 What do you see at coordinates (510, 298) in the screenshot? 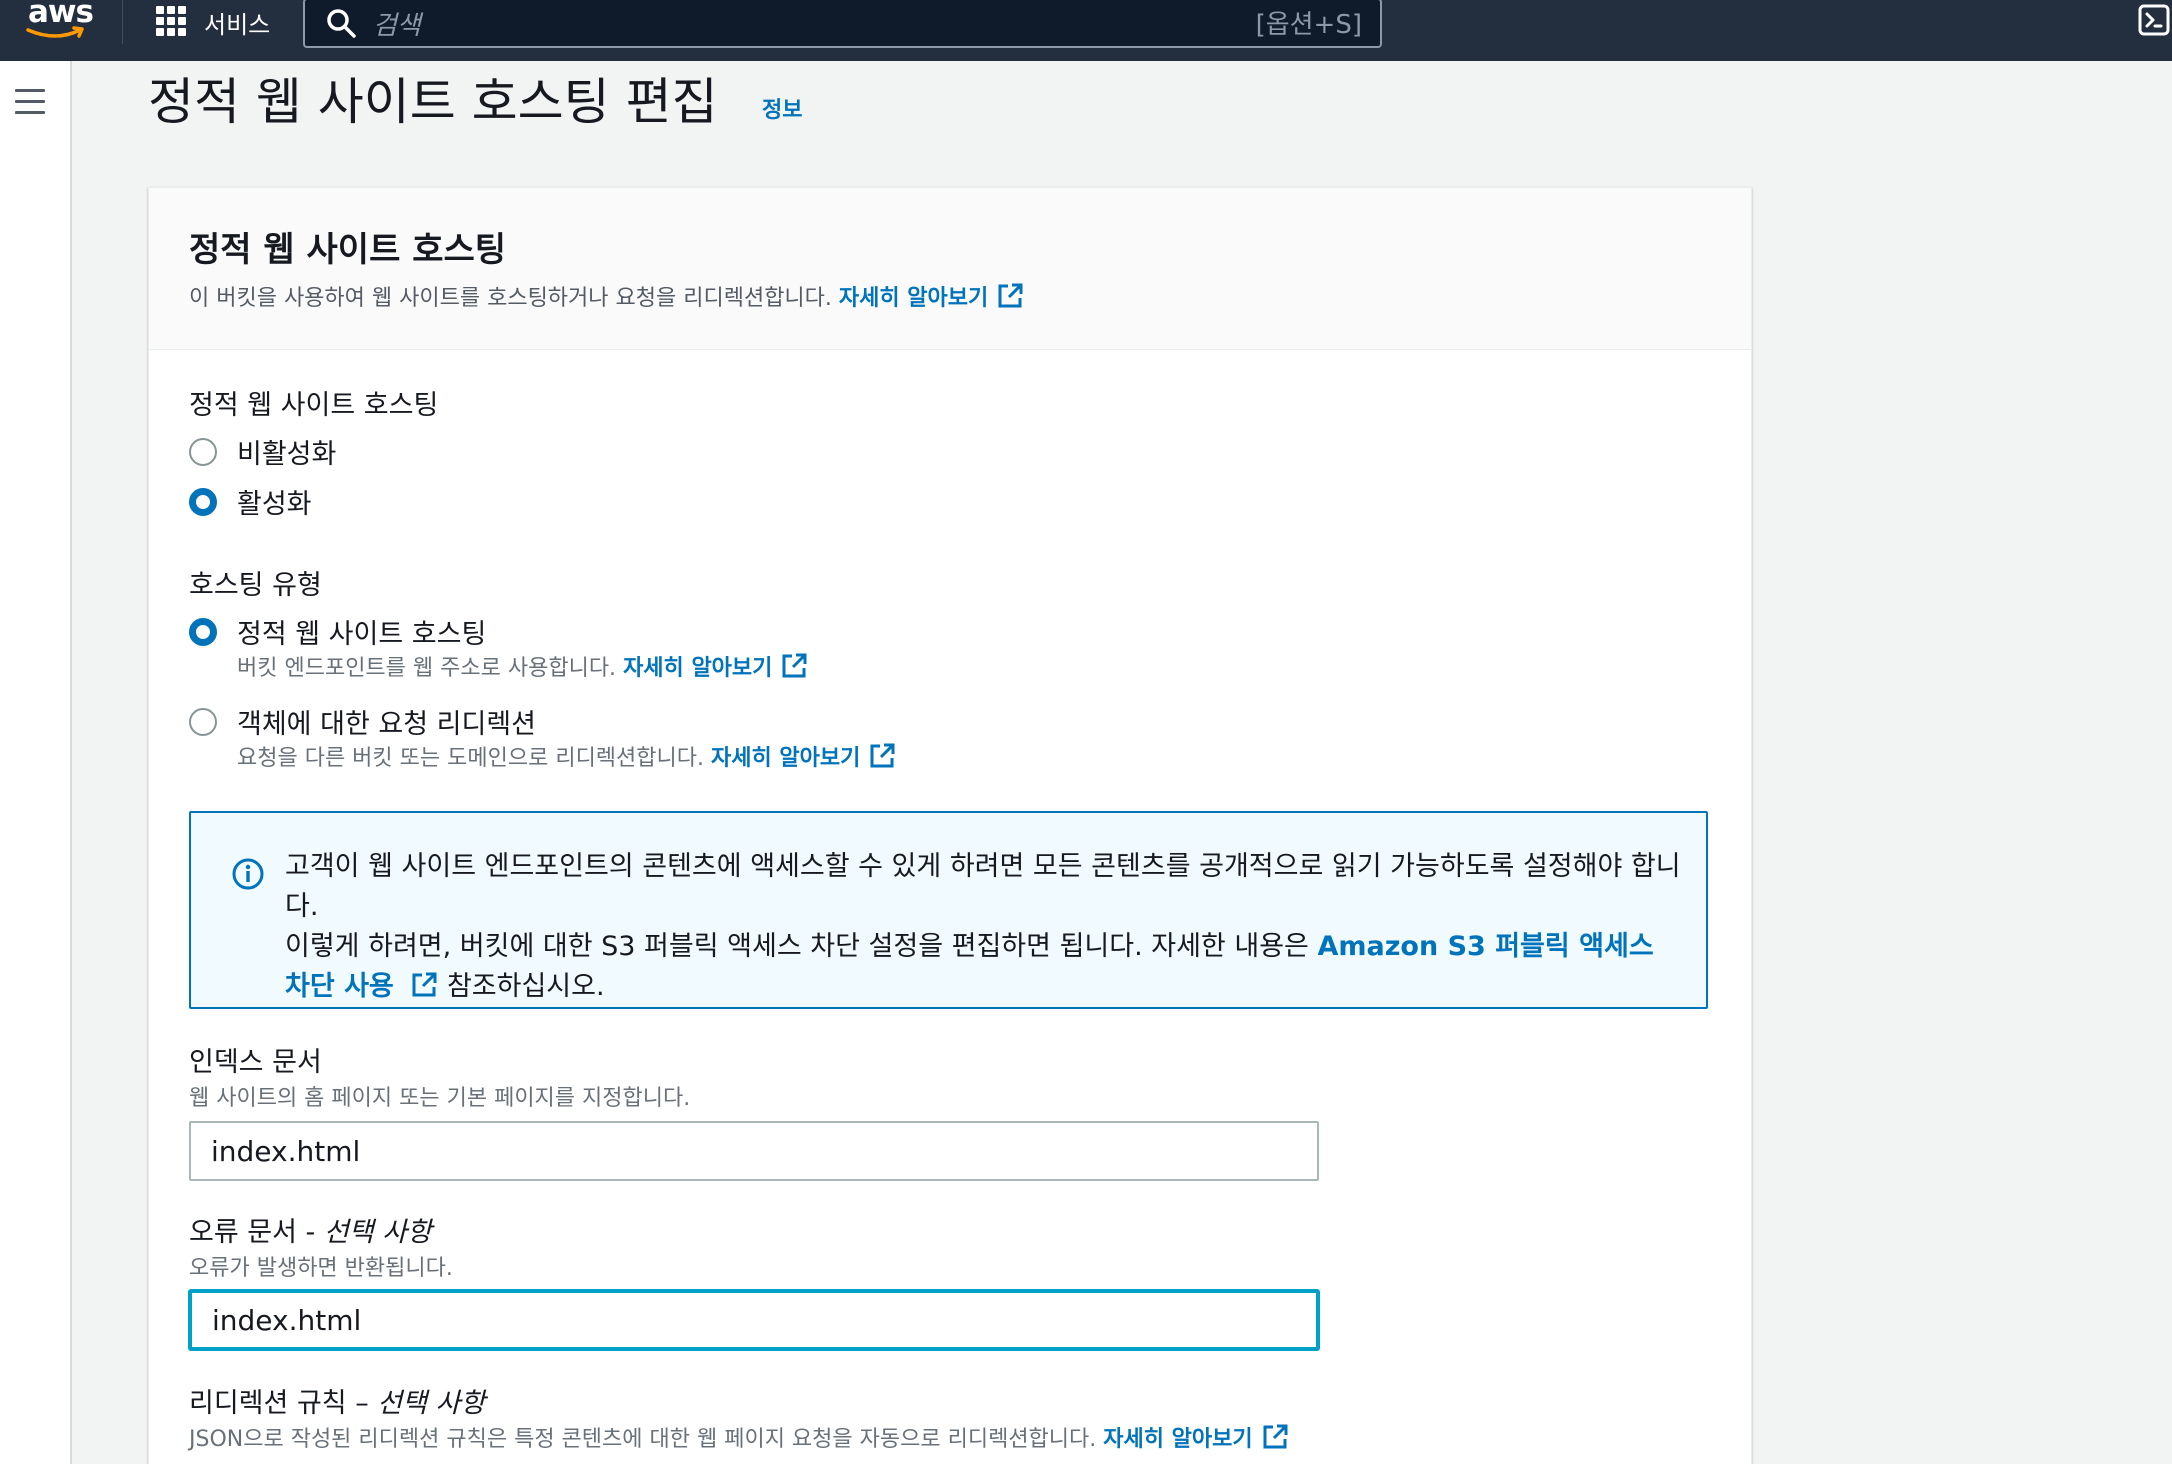
I see `panel-description-text: 이 버킷을 사용하여 웹 사이트를 호스팅하거나 요청을 리디렉션합니다.` at bounding box center [510, 298].